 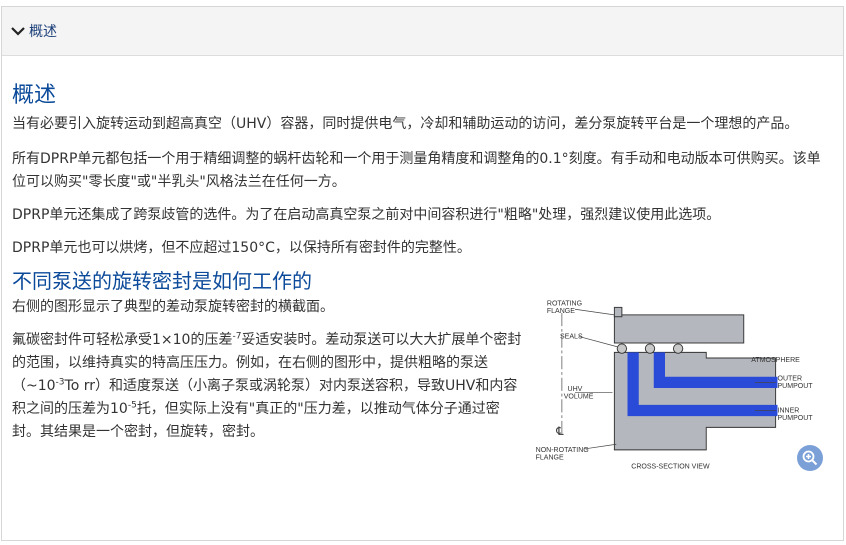 What do you see at coordinates (579, 396) in the screenshot?
I see `label-uhv-2: VOLUME` at bounding box center [579, 396].